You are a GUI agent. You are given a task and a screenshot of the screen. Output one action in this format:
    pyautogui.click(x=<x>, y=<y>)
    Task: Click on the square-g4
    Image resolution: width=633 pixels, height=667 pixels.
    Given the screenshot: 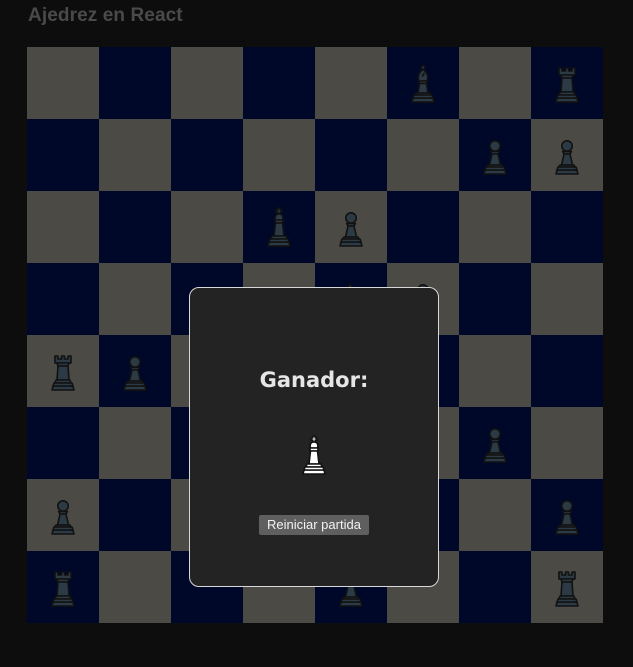 What is the action you would take?
    pyautogui.click(x=495, y=371)
    